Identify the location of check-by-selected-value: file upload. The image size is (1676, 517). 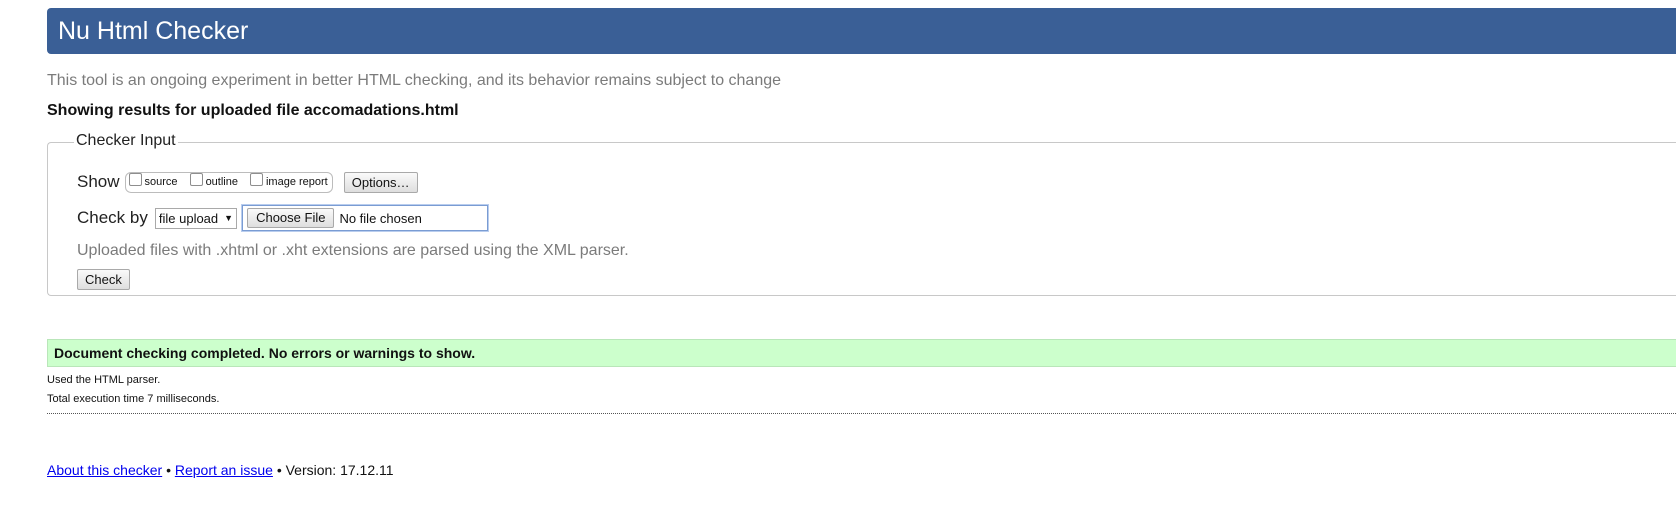
(188, 218).